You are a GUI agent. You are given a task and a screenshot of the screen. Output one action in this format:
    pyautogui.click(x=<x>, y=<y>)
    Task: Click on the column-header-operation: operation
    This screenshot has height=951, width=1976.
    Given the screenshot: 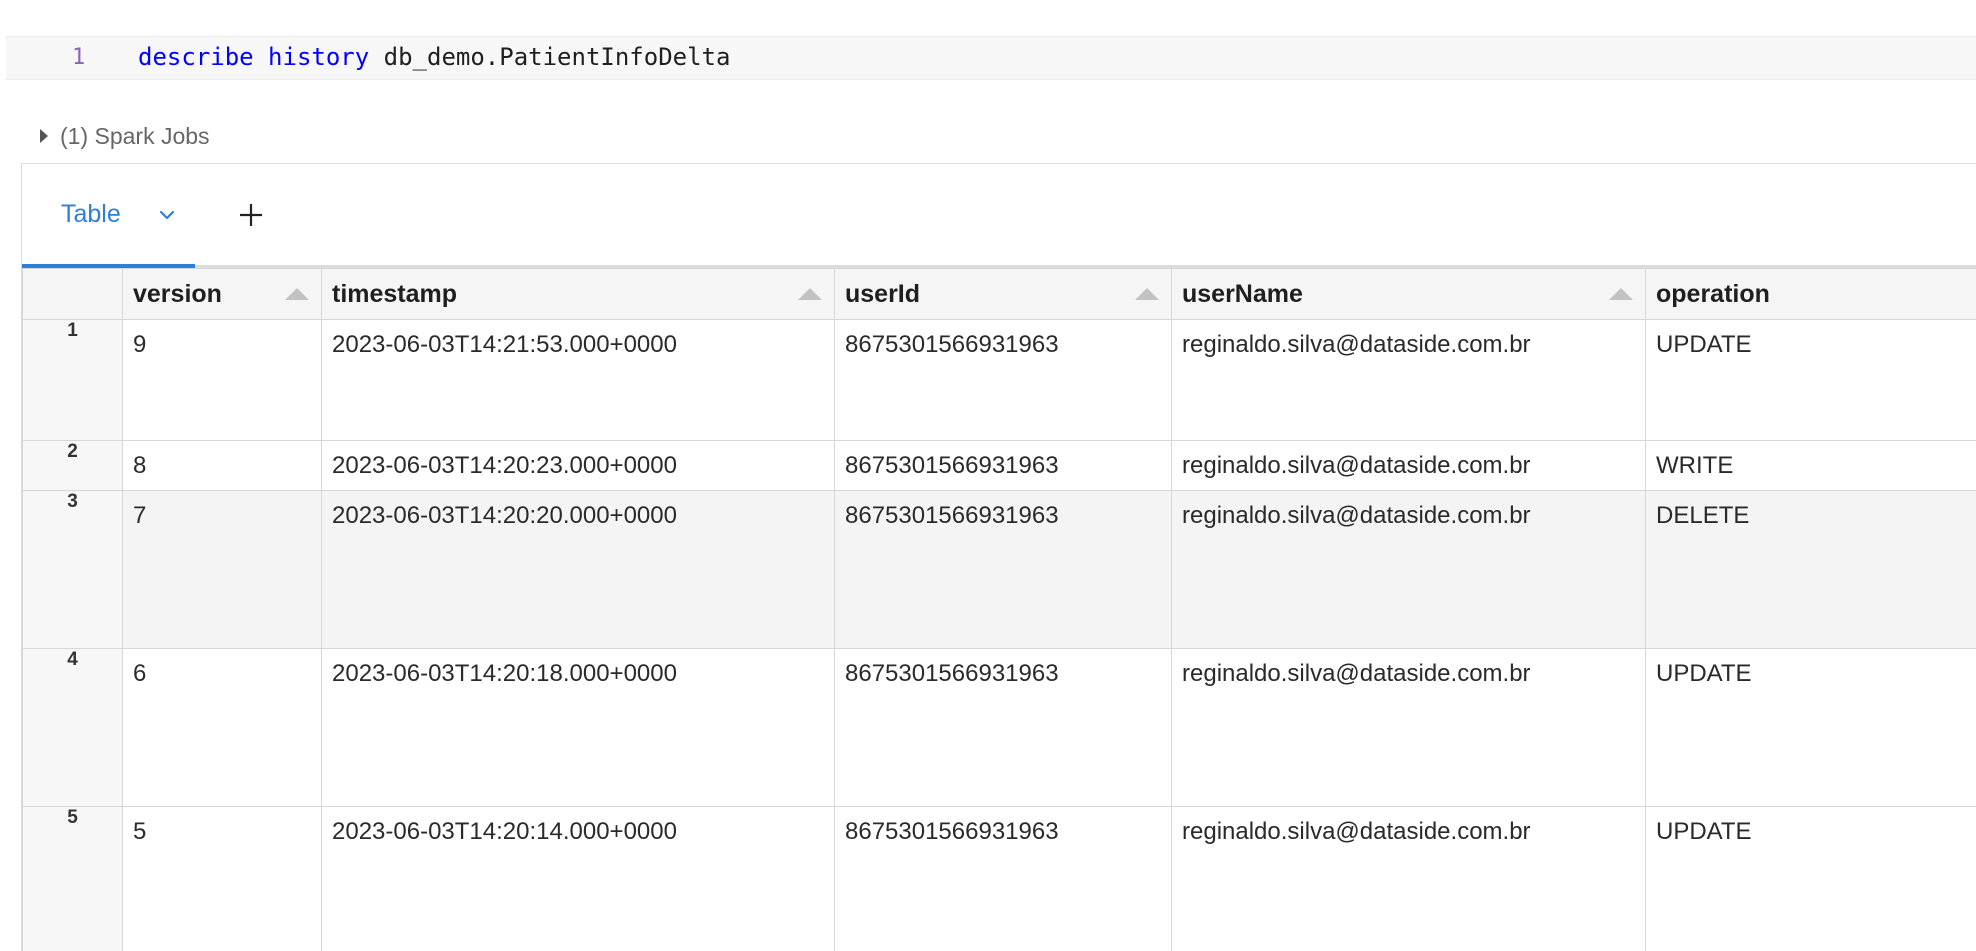 What is the action you would take?
    pyautogui.click(x=1811, y=294)
    